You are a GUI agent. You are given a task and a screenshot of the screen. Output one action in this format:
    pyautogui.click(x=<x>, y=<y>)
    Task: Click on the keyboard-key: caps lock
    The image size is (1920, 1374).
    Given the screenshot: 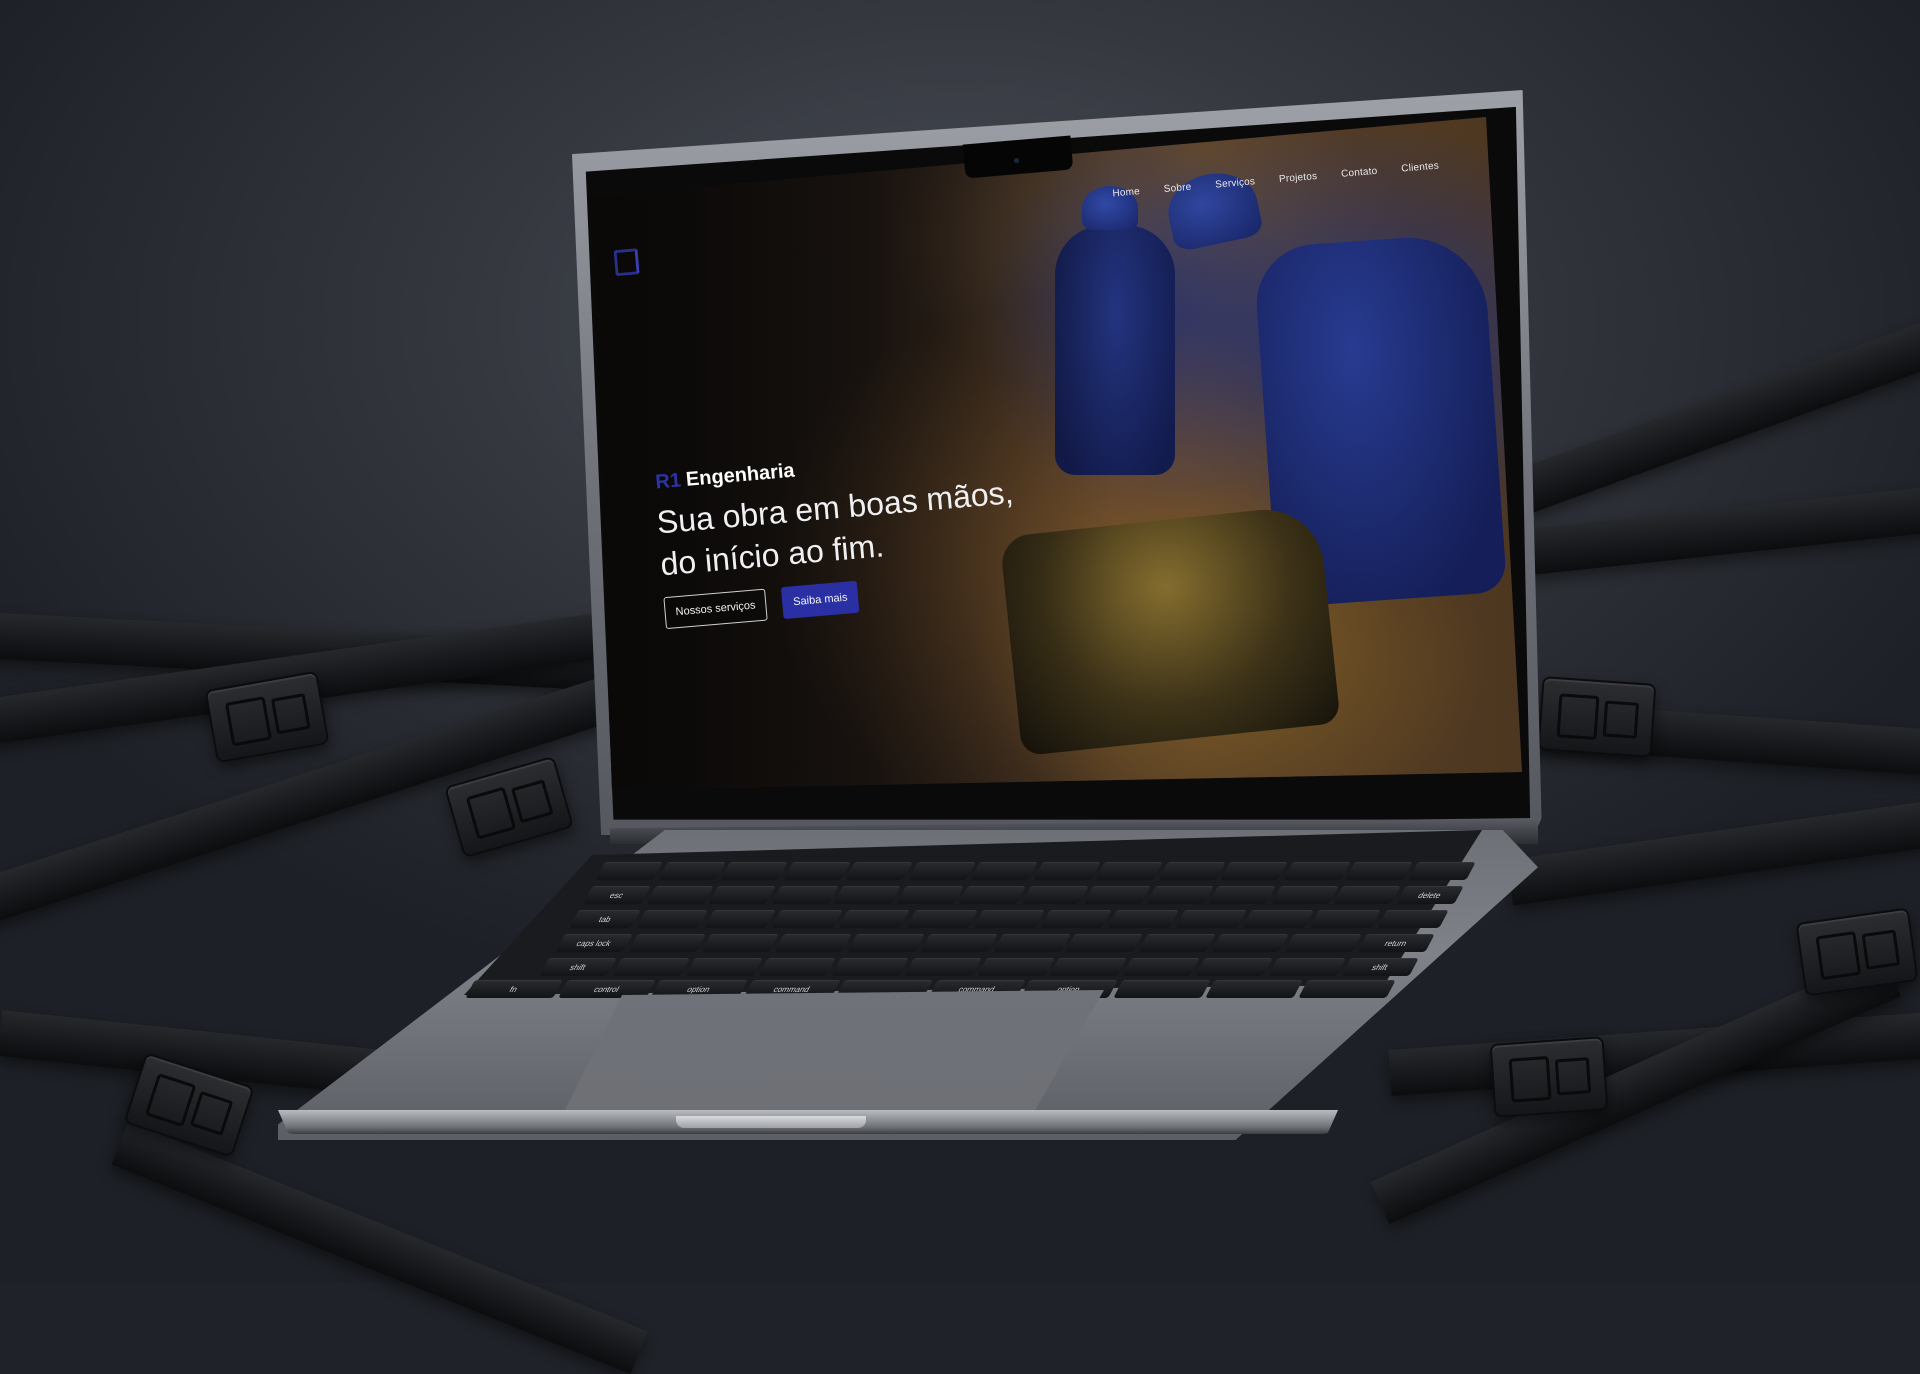 What is the action you would take?
    pyautogui.click(x=594, y=943)
    